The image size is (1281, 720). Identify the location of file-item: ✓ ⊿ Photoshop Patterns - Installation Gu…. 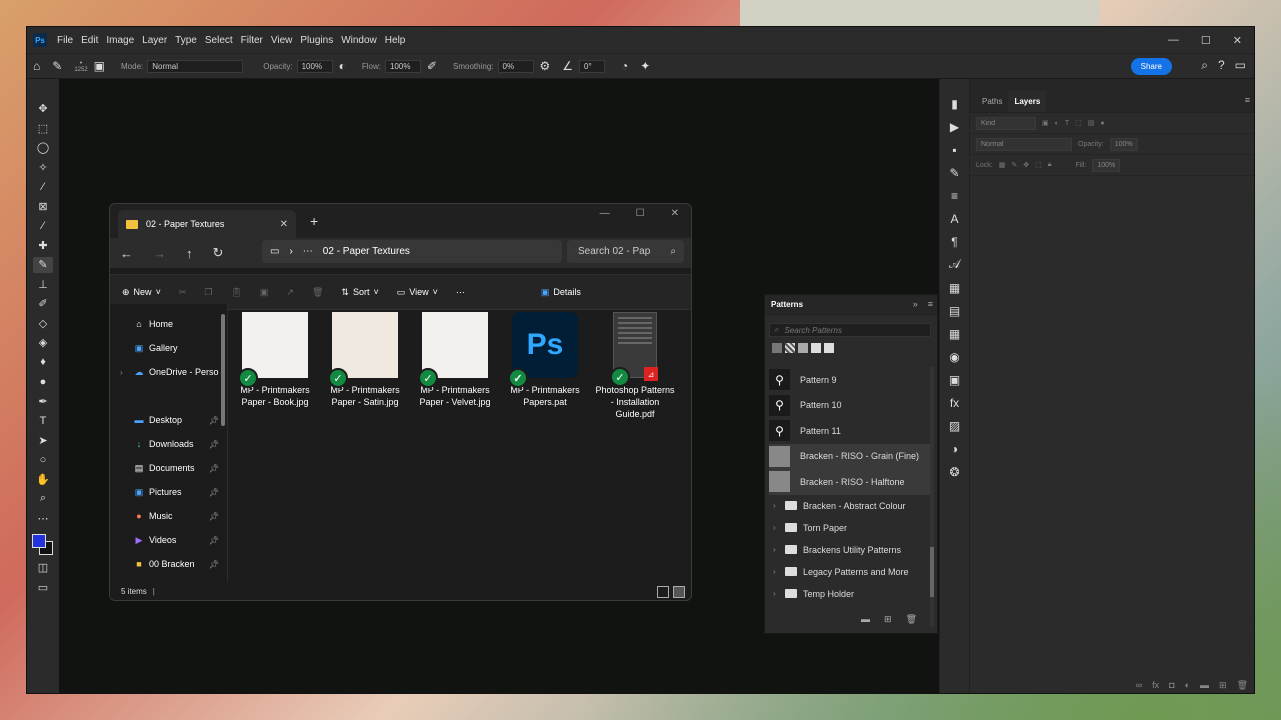
(635, 448).